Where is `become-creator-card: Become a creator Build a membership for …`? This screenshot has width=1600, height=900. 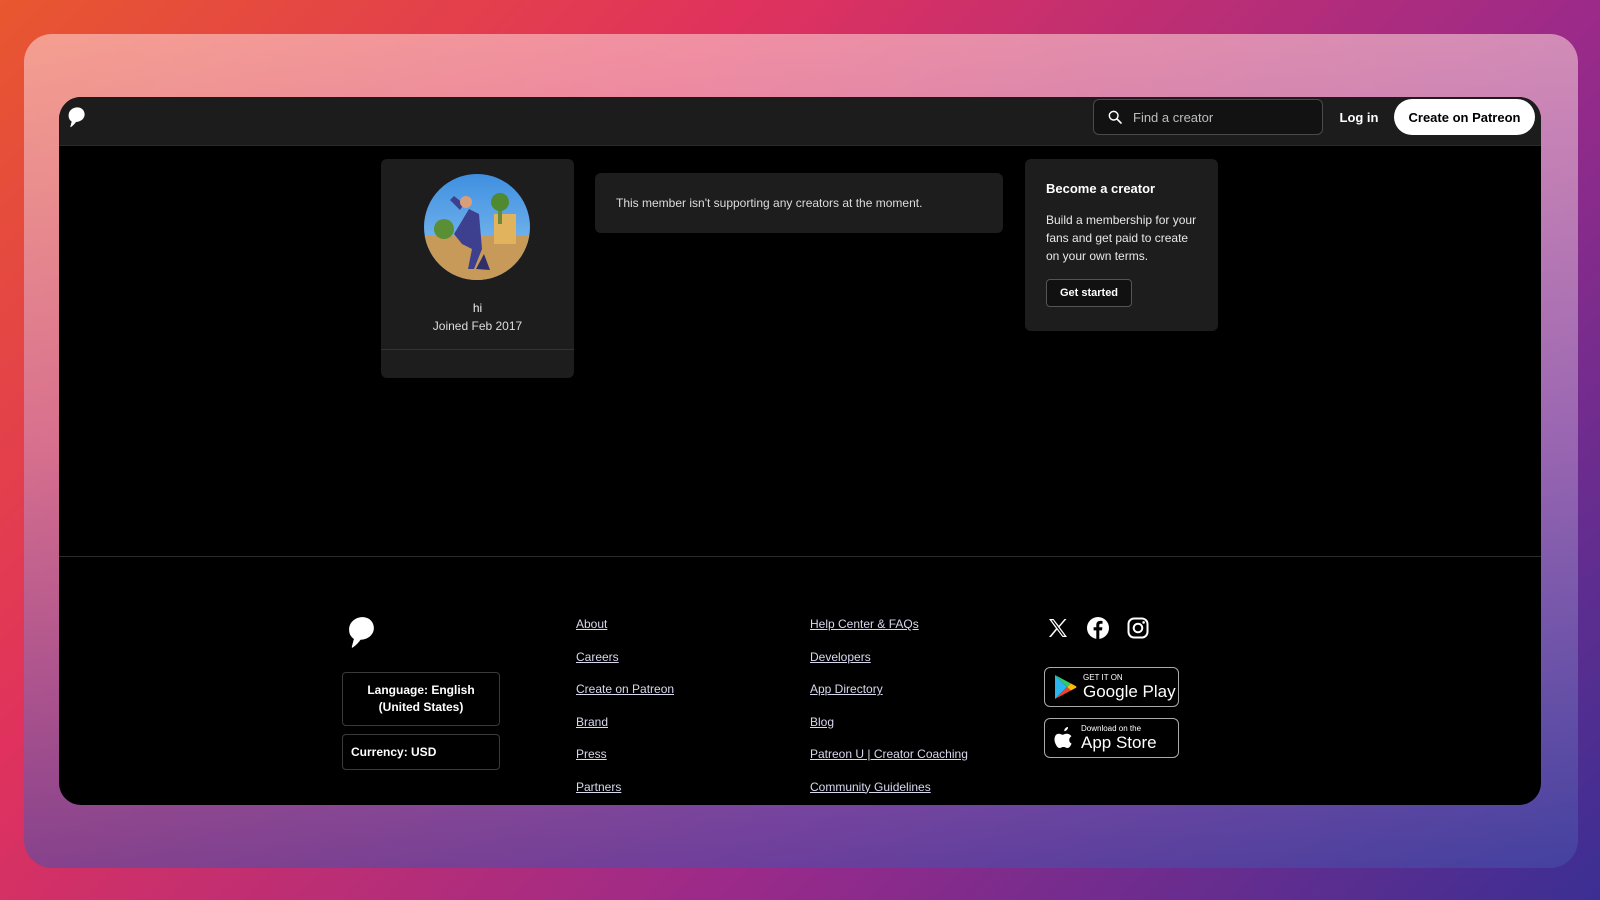 become-creator-card: Become a creator Build a membership for … is located at coordinates (1121, 245).